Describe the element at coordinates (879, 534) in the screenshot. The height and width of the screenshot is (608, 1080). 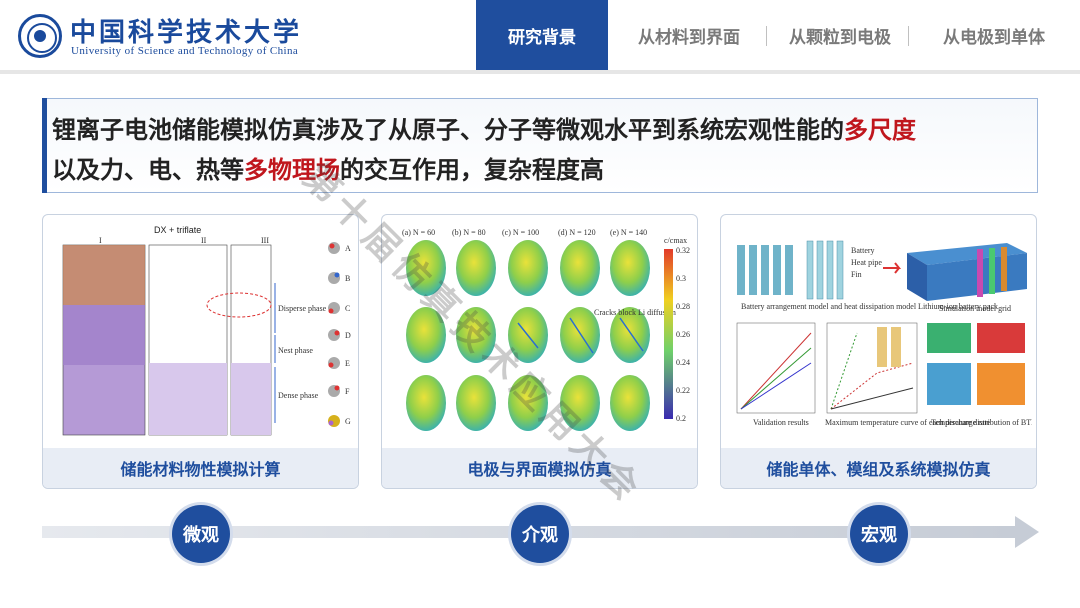
I see `scale-macro: 宏观` at that location.